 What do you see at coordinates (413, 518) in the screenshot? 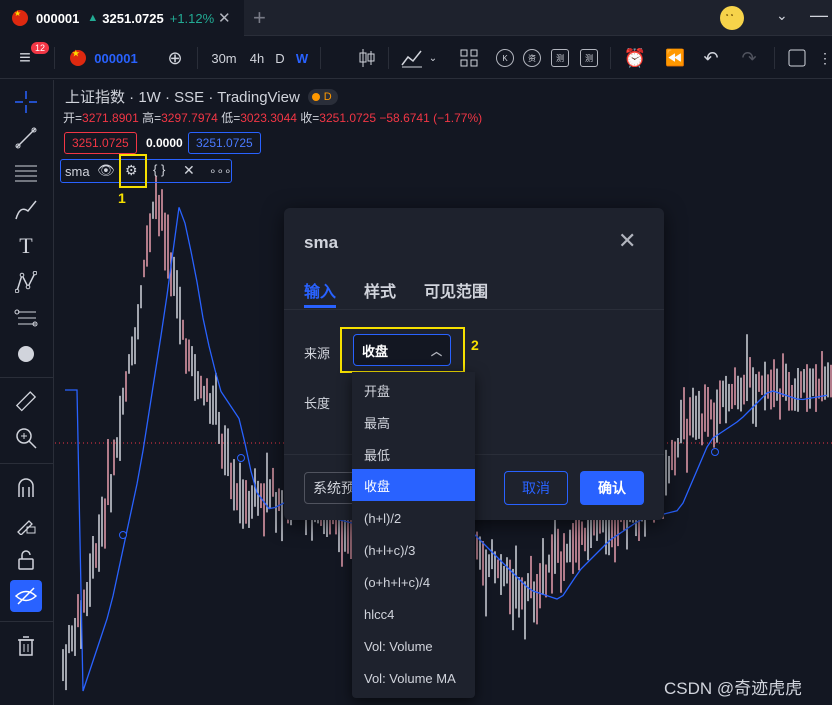
I see `dropdown-option: (h+l)/2` at bounding box center [413, 518].